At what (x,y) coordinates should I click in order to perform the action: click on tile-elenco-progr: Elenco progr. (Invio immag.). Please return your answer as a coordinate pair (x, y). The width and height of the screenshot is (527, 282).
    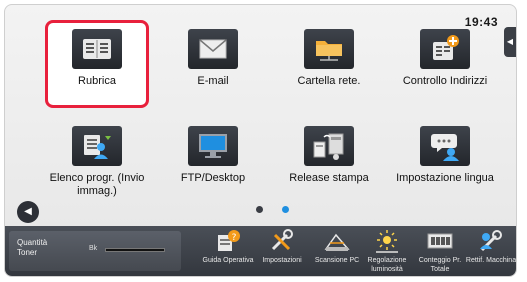
    Looking at the image, I should click on (97, 161).